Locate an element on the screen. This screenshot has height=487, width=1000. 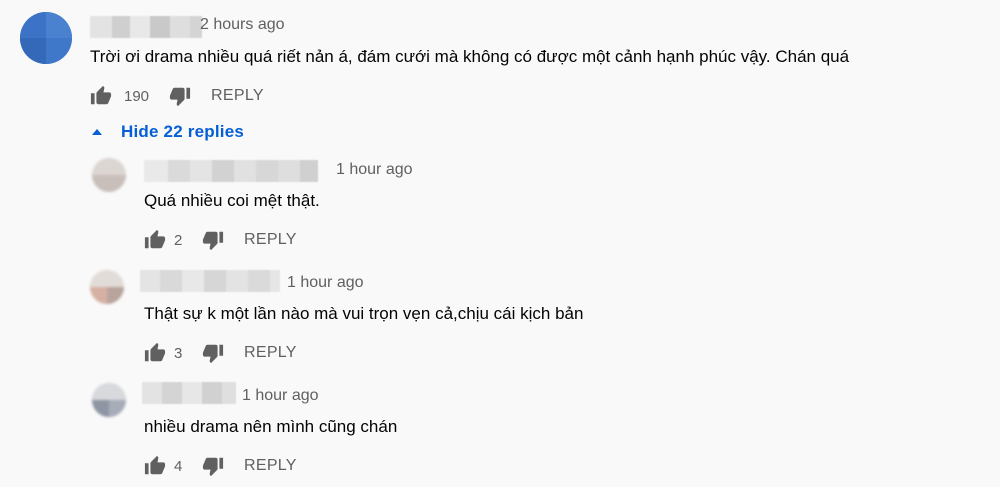
like-count: 190 is located at coordinates (137, 96).